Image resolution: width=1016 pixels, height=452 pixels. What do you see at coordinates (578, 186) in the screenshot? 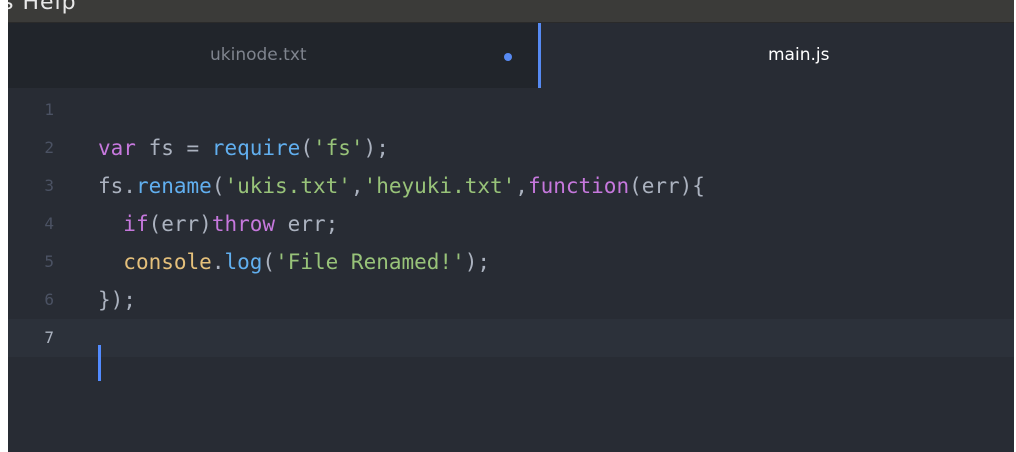
I see `code-token: function` at bounding box center [578, 186].